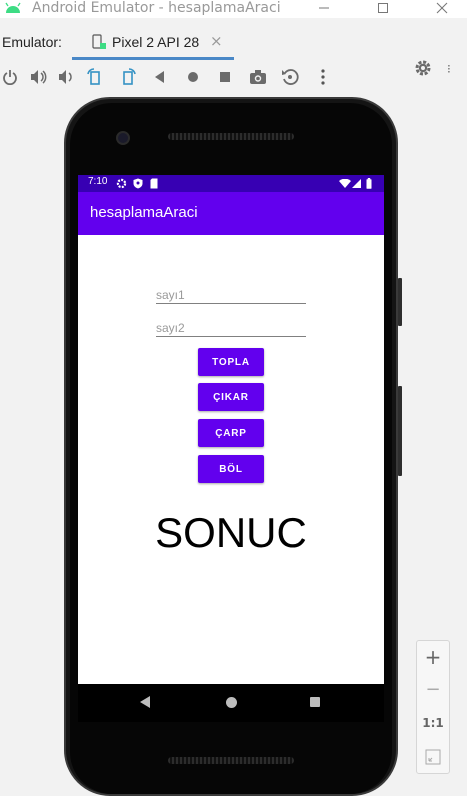 The image size is (467, 796). I want to click on home-icon, so click(193, 77).